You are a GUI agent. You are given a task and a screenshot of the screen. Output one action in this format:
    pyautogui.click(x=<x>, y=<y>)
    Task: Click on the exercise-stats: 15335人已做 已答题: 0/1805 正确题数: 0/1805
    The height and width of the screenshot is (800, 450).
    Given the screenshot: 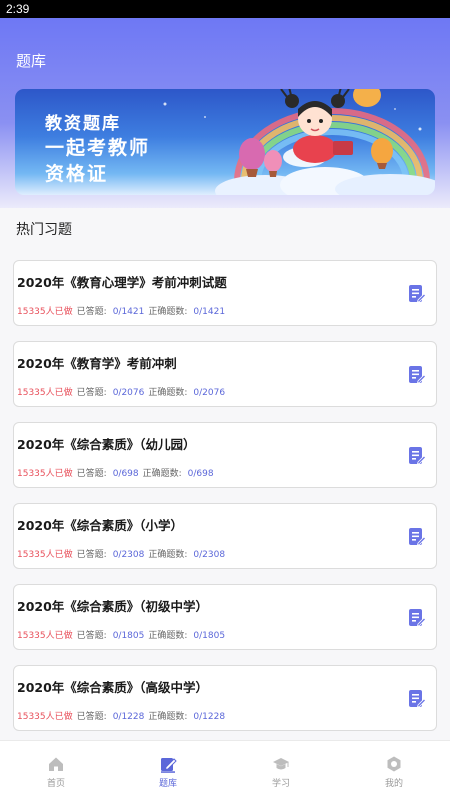 What is the action you would take?
    pyautogui.click(x=121, y=634)
    